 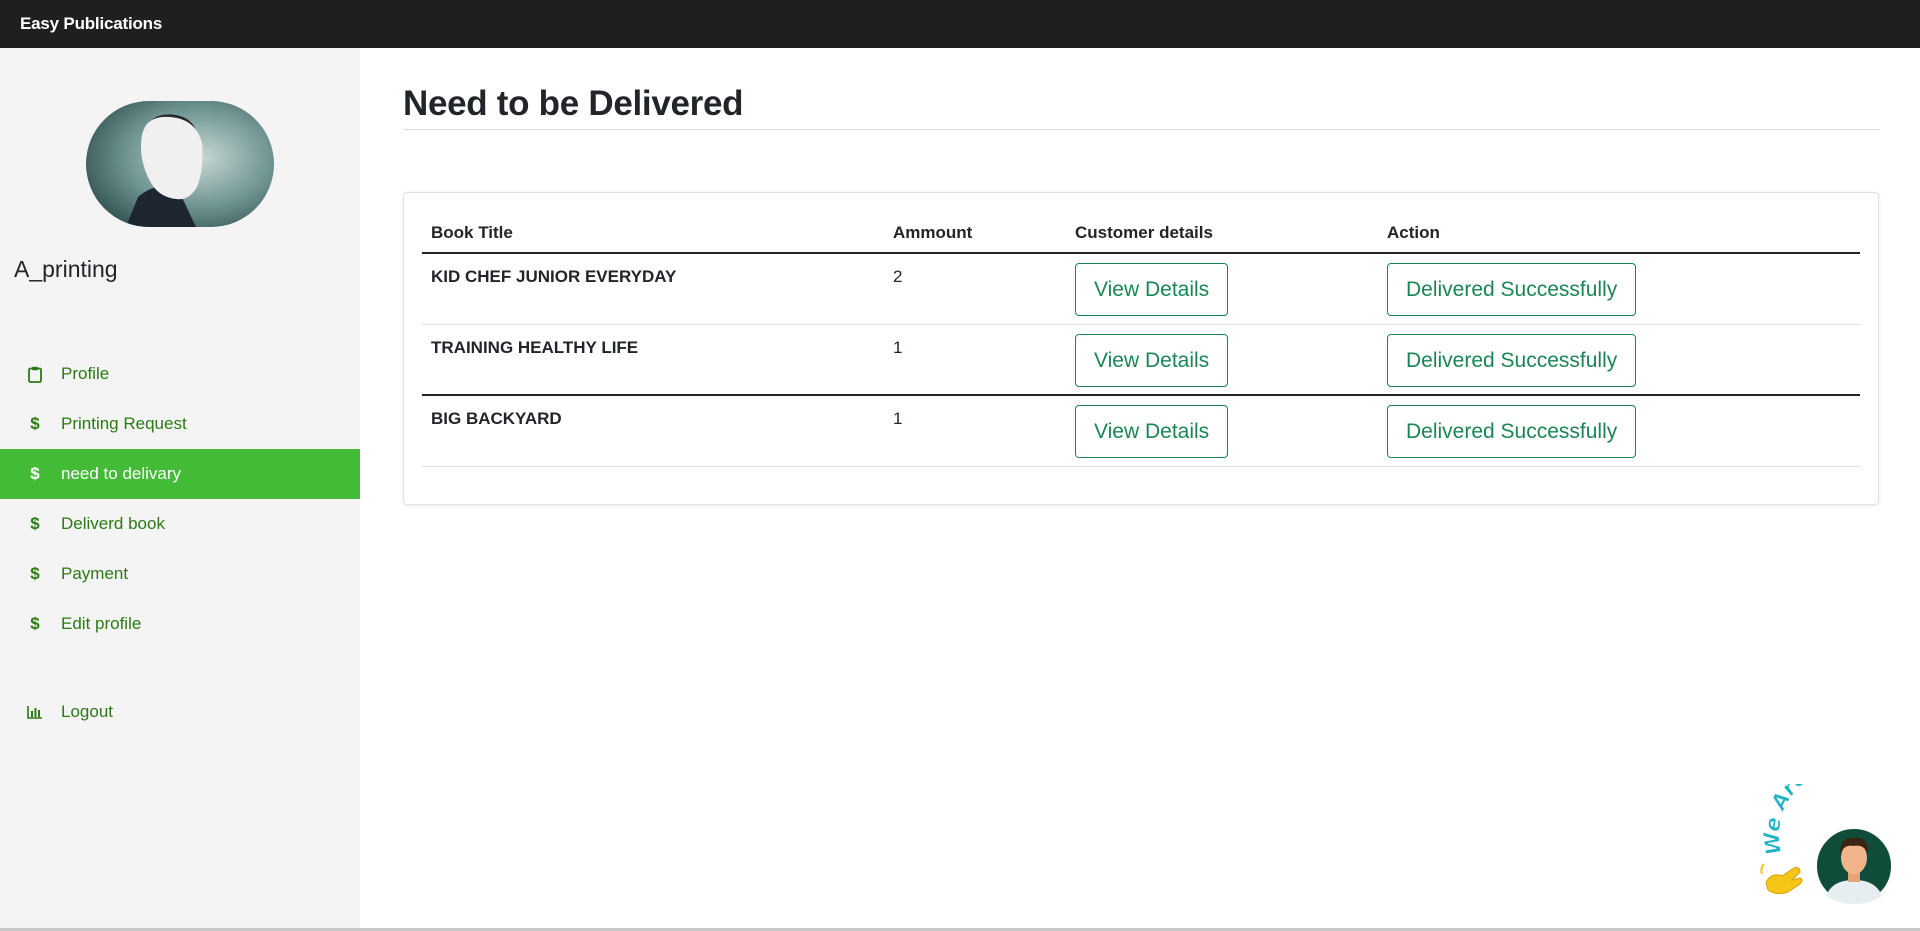 I want to click on sidebar-item-payment: $ Payment, so click(x=180, y=574).